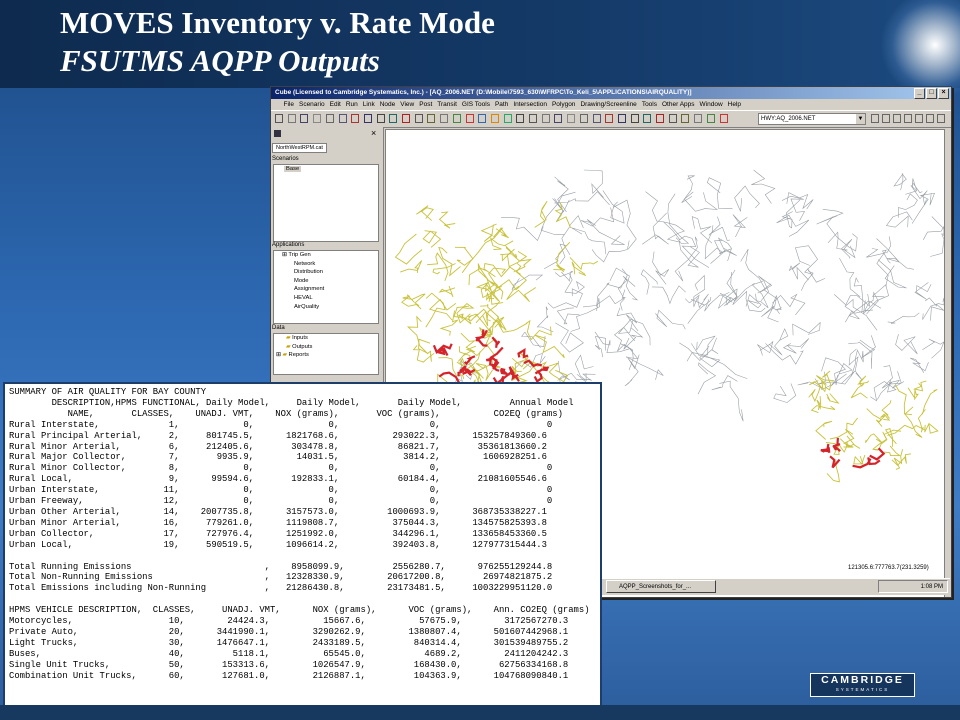  I want to click on data-item-outputs: ▰ Outputs, so click(326, 347).